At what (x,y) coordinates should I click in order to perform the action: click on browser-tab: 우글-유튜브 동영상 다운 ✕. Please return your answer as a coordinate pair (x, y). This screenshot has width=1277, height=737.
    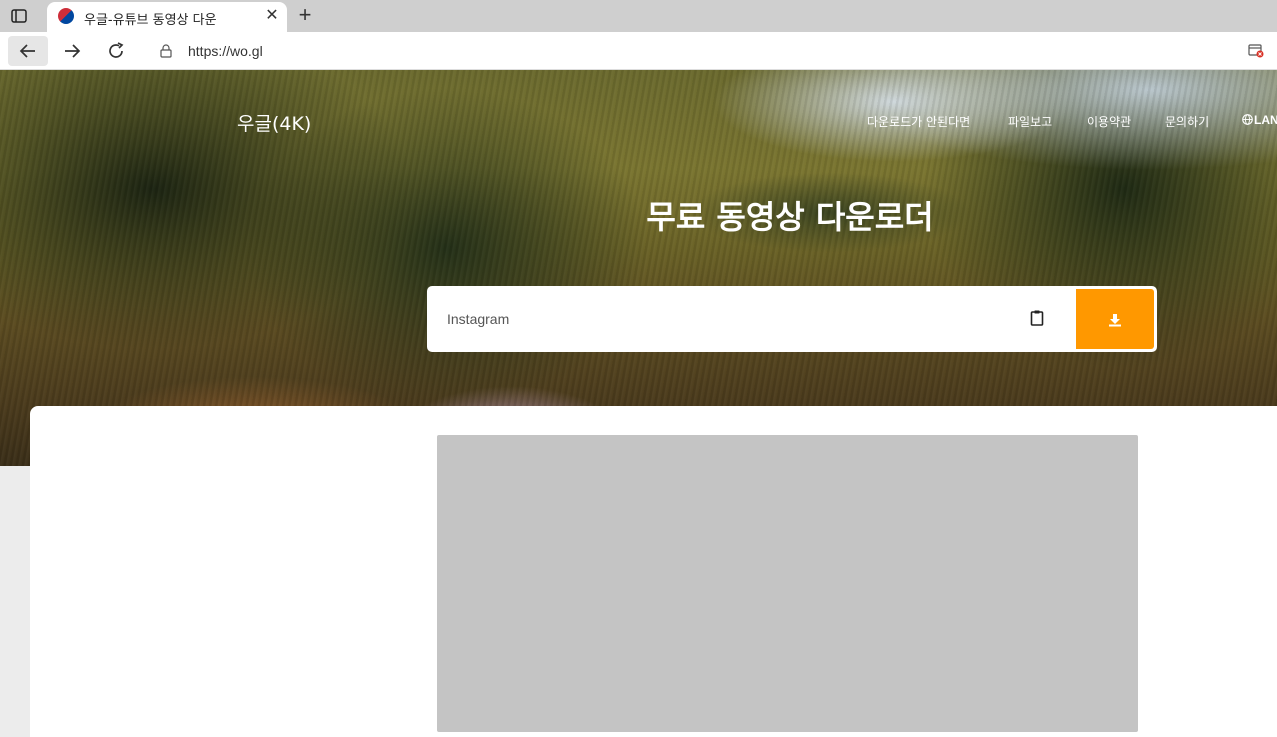
    Looking at the image, I should click on (167, 17).